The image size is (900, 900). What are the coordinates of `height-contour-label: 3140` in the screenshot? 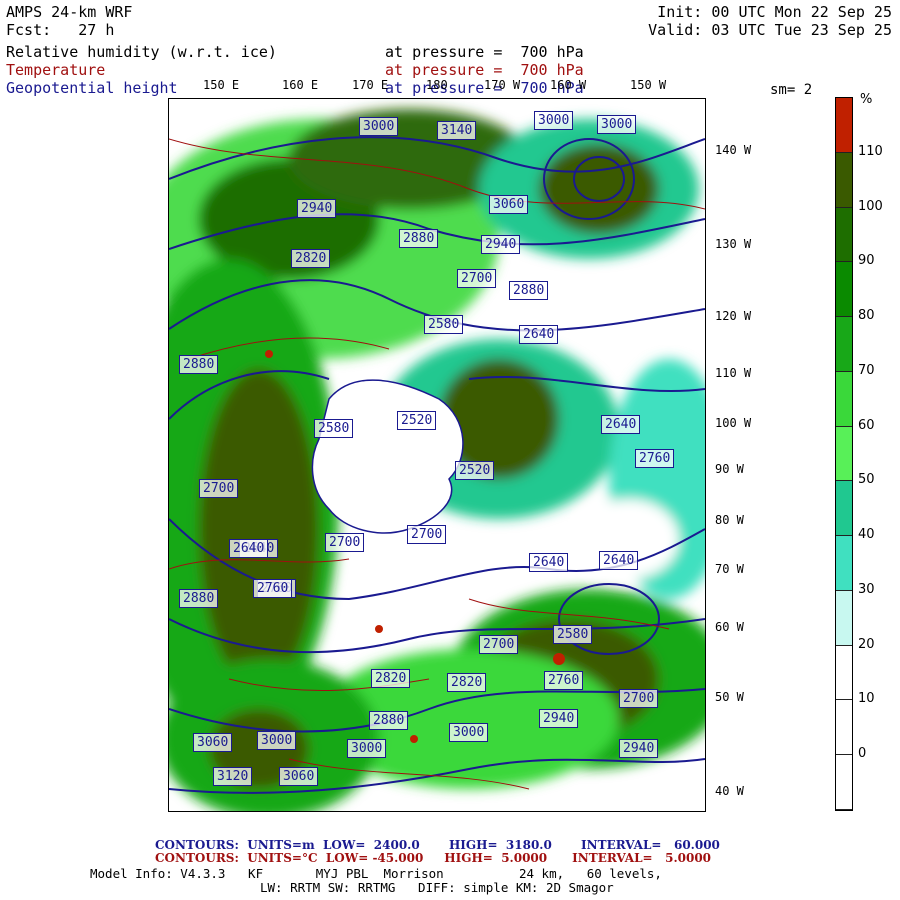 It's located at (457, 130).